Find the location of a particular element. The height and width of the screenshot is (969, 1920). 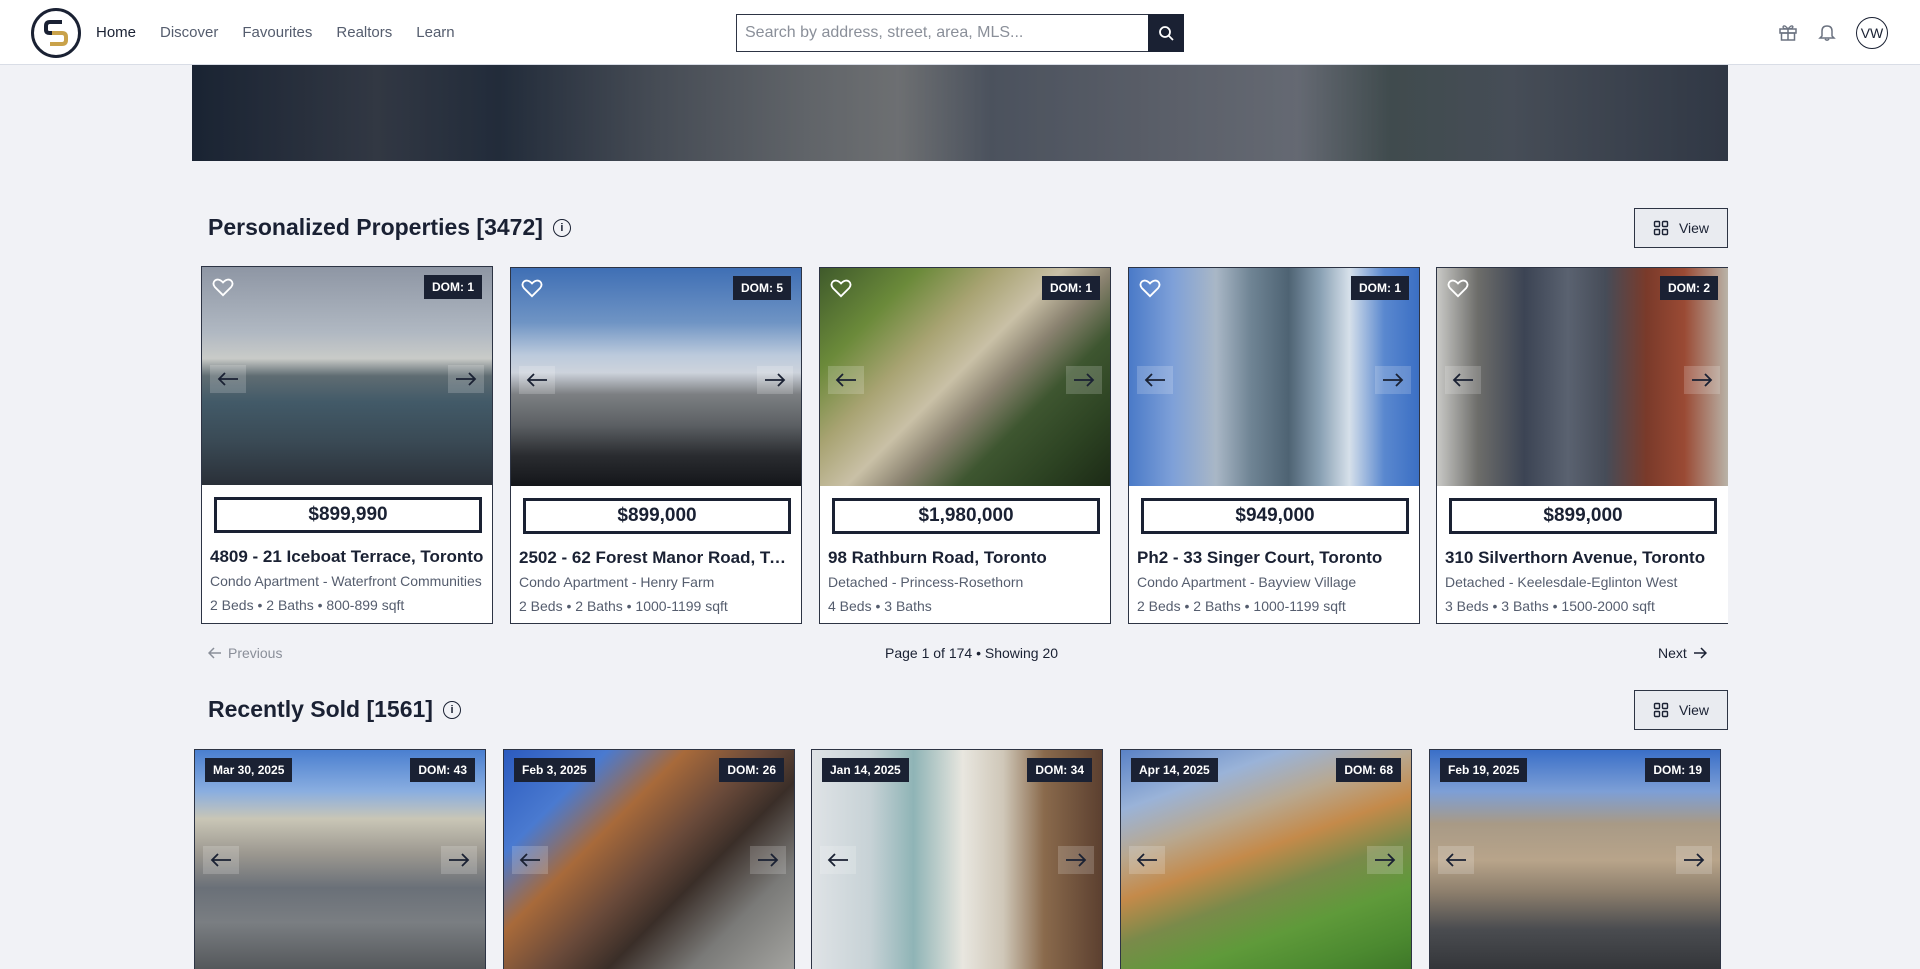

dom-badge: DOM: 68 is located at coordinates (1368, 770).